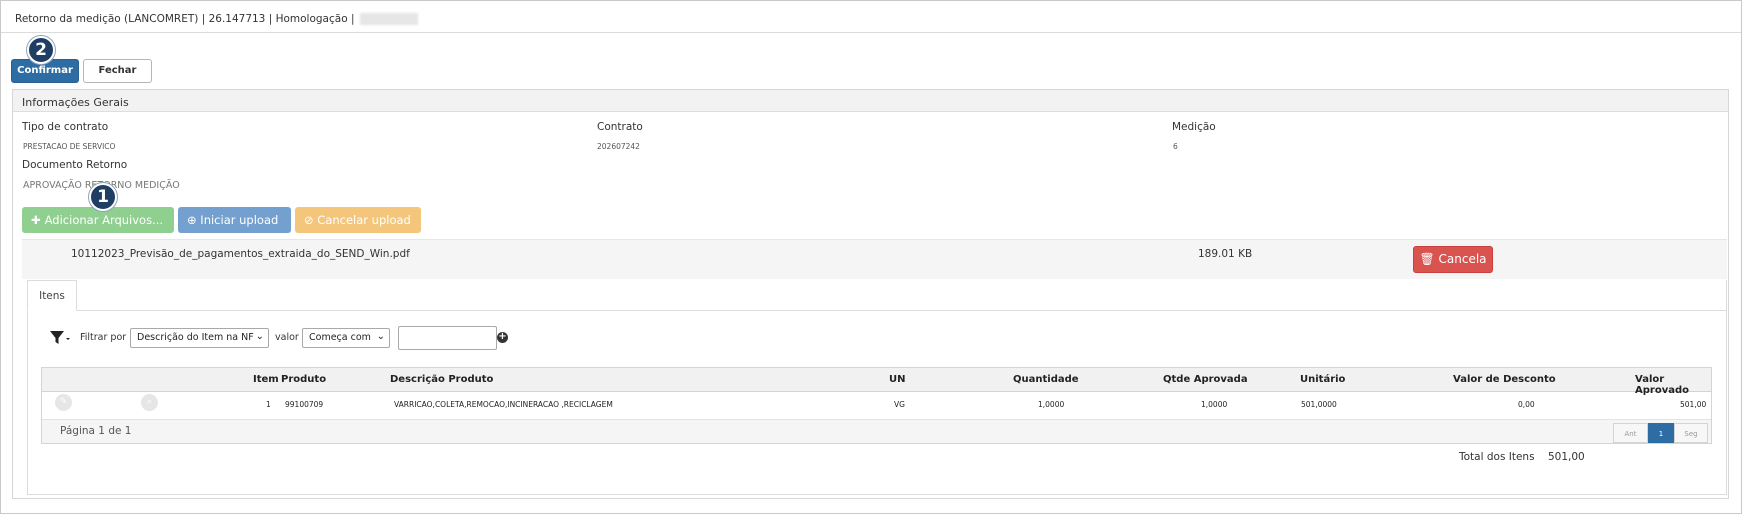 This screenshot has height=514, width=1742. Describe the element at coordinates (902, 310) in the screenshot. I see `tab-divider` at that location.